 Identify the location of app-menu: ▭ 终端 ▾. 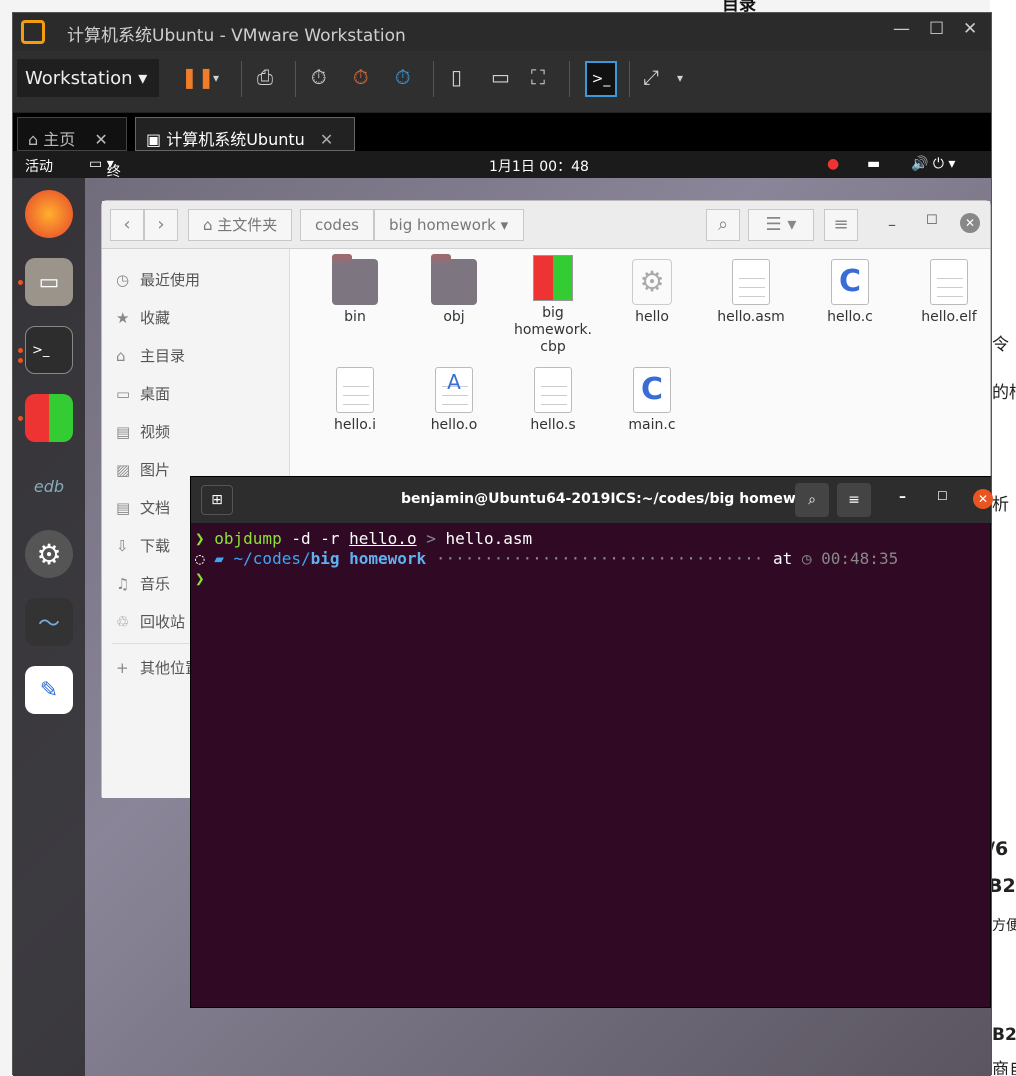
(105, 178).